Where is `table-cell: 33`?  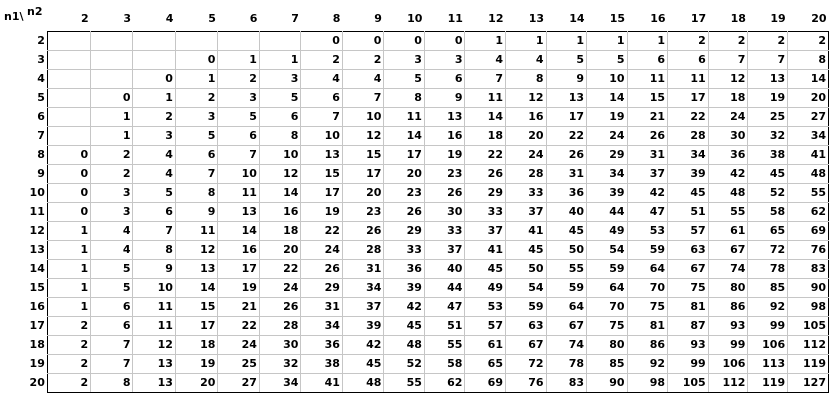 table-cell: 33 is located at coordinates (526, 193).